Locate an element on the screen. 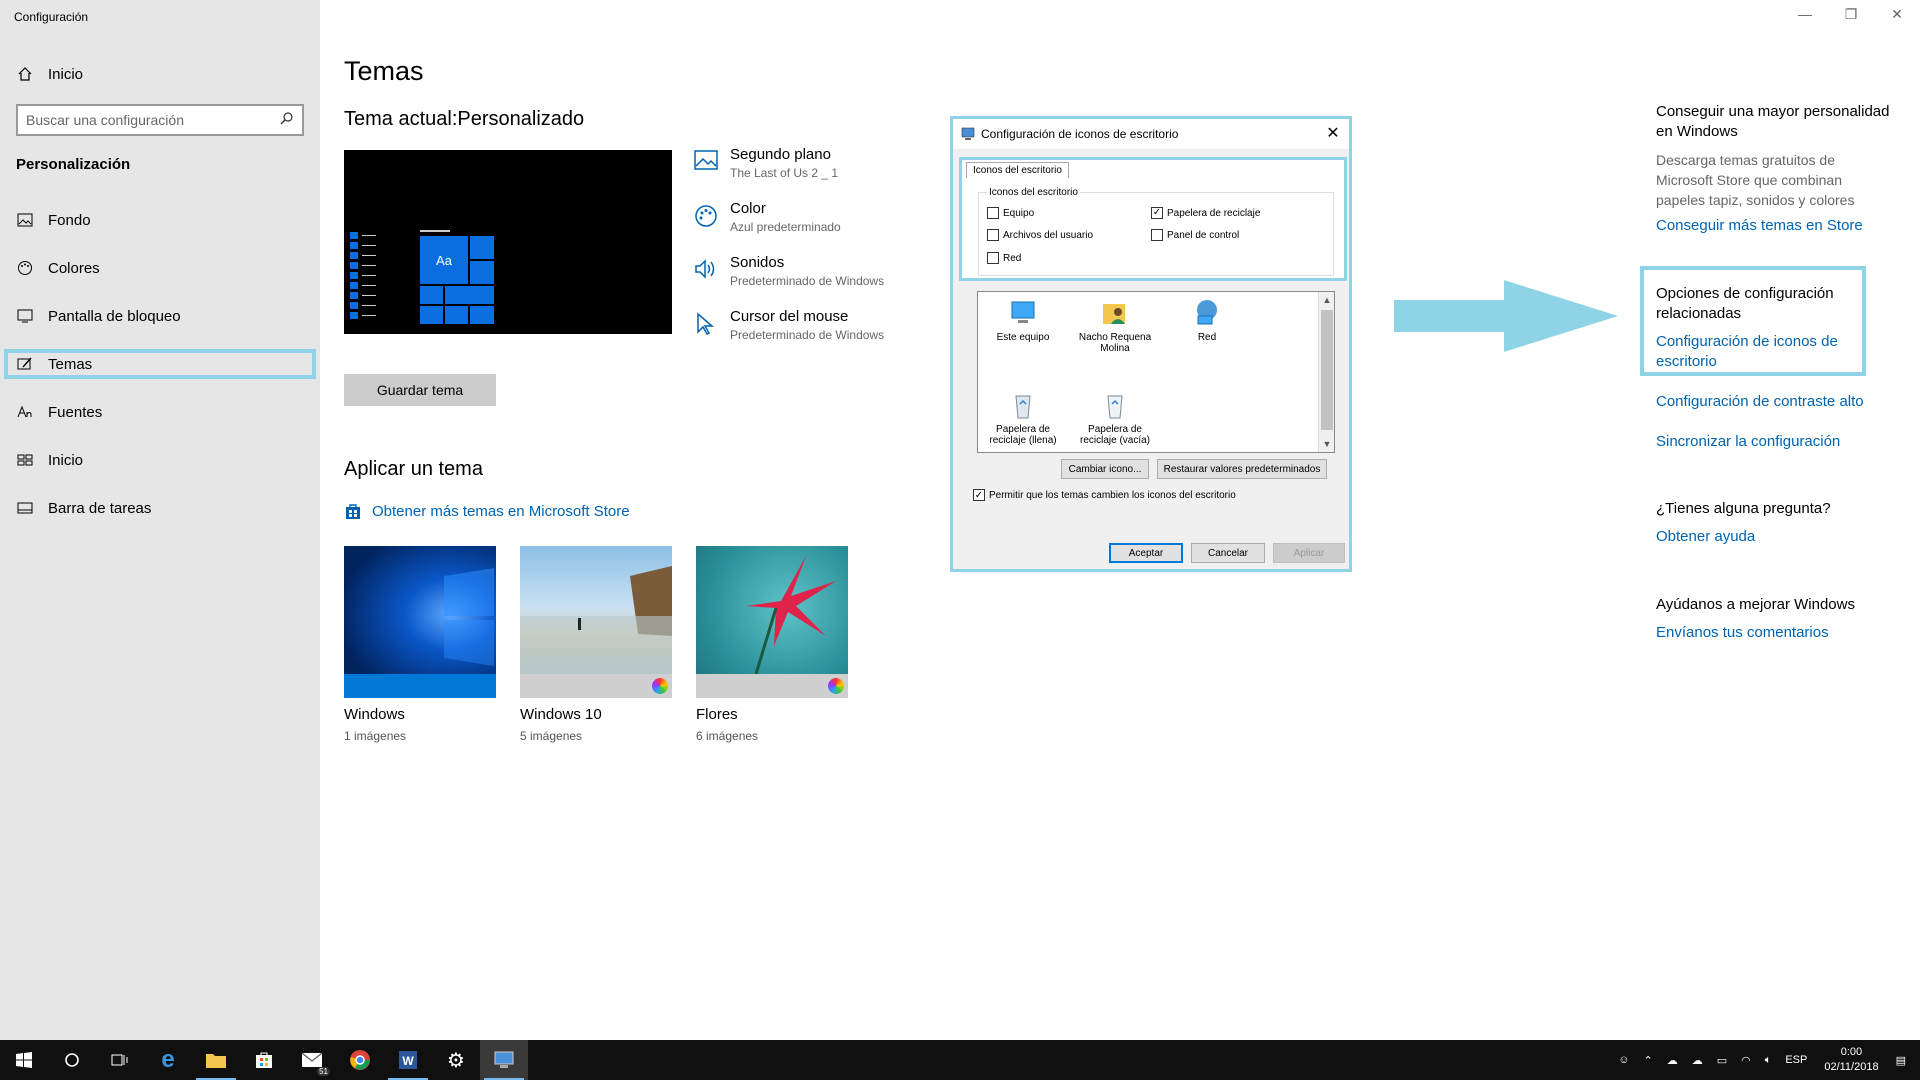  icon-red: Red is located at coordinates (1207, 320).